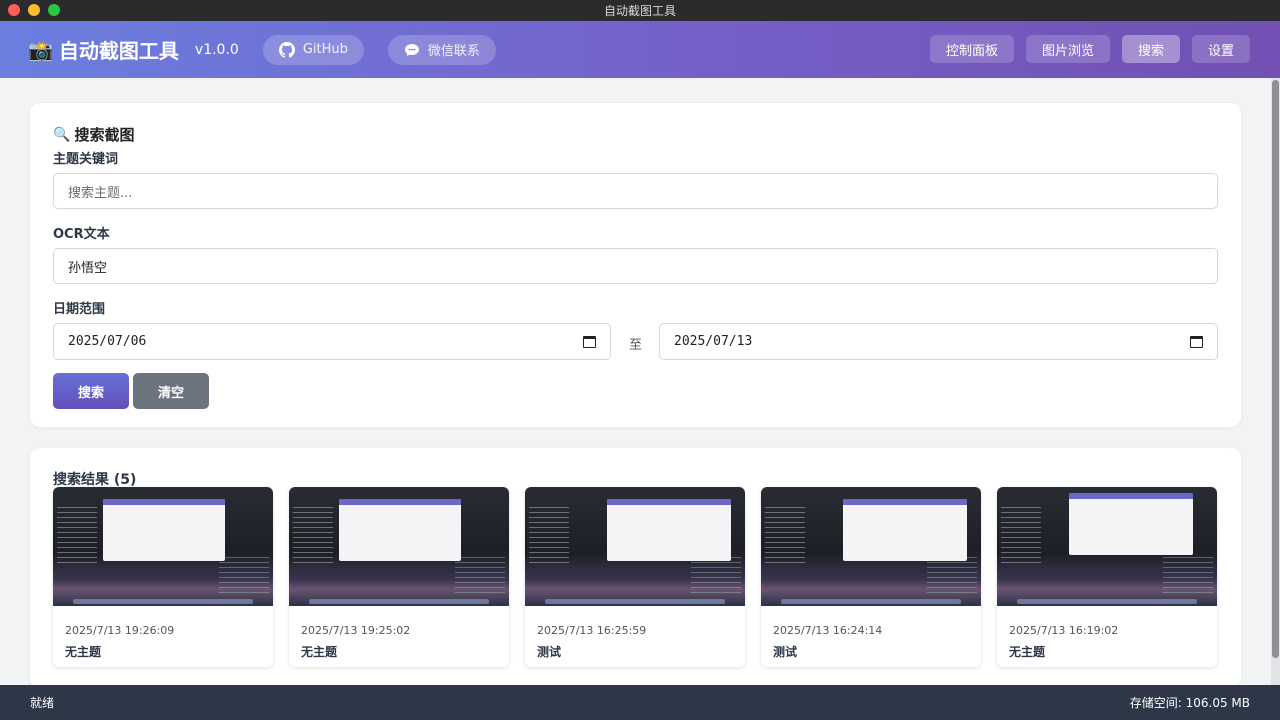 The image size is (1280, 720). I want to click on chat-bubble-icon, so click(411, 49).